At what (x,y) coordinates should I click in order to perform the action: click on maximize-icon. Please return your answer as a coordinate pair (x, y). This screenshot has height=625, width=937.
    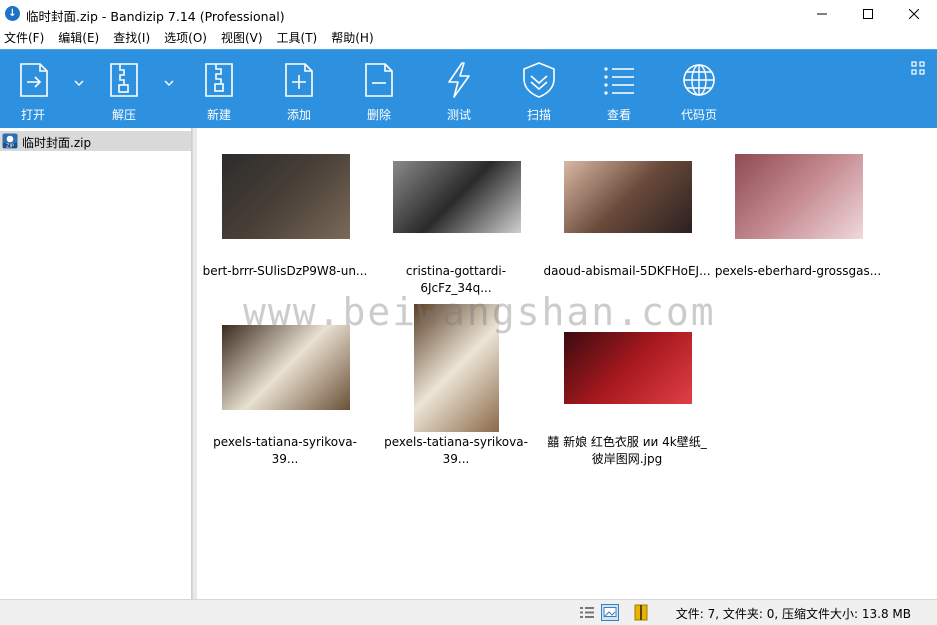
    Looking at the image, I should click on (868, 14).